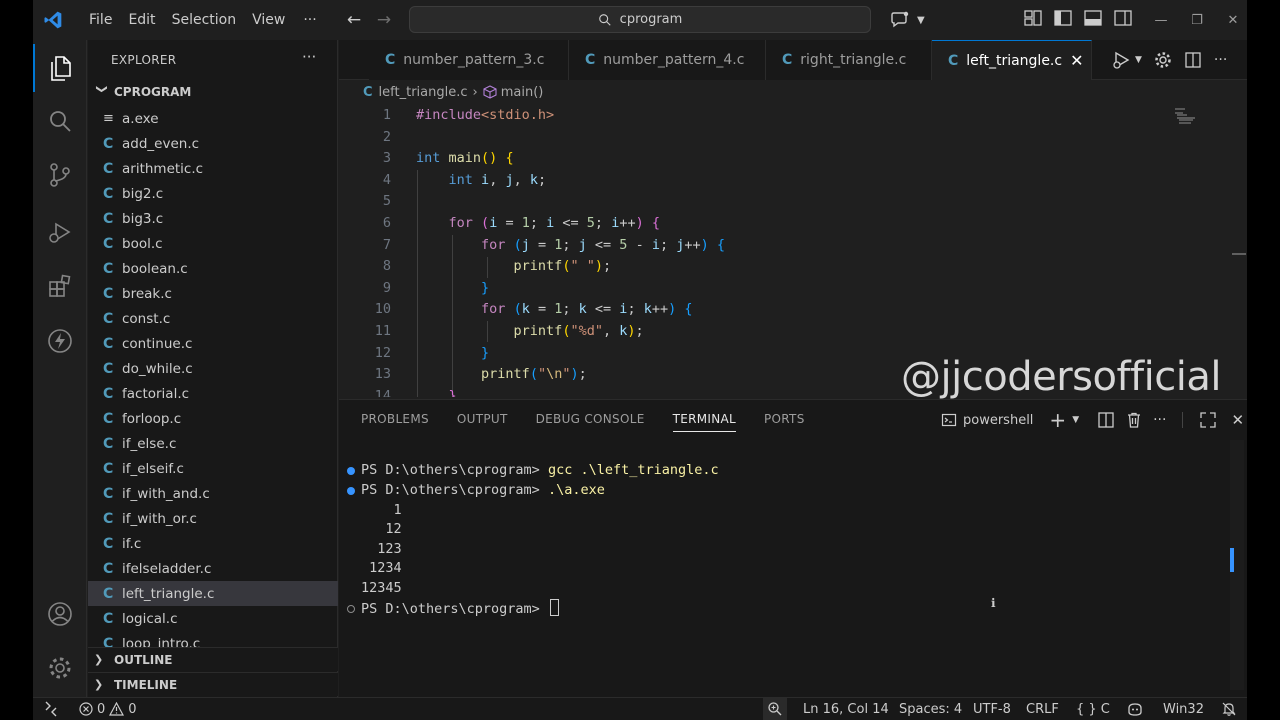  I want to click on close-panel-icon: ✕, so click(1237, 420).